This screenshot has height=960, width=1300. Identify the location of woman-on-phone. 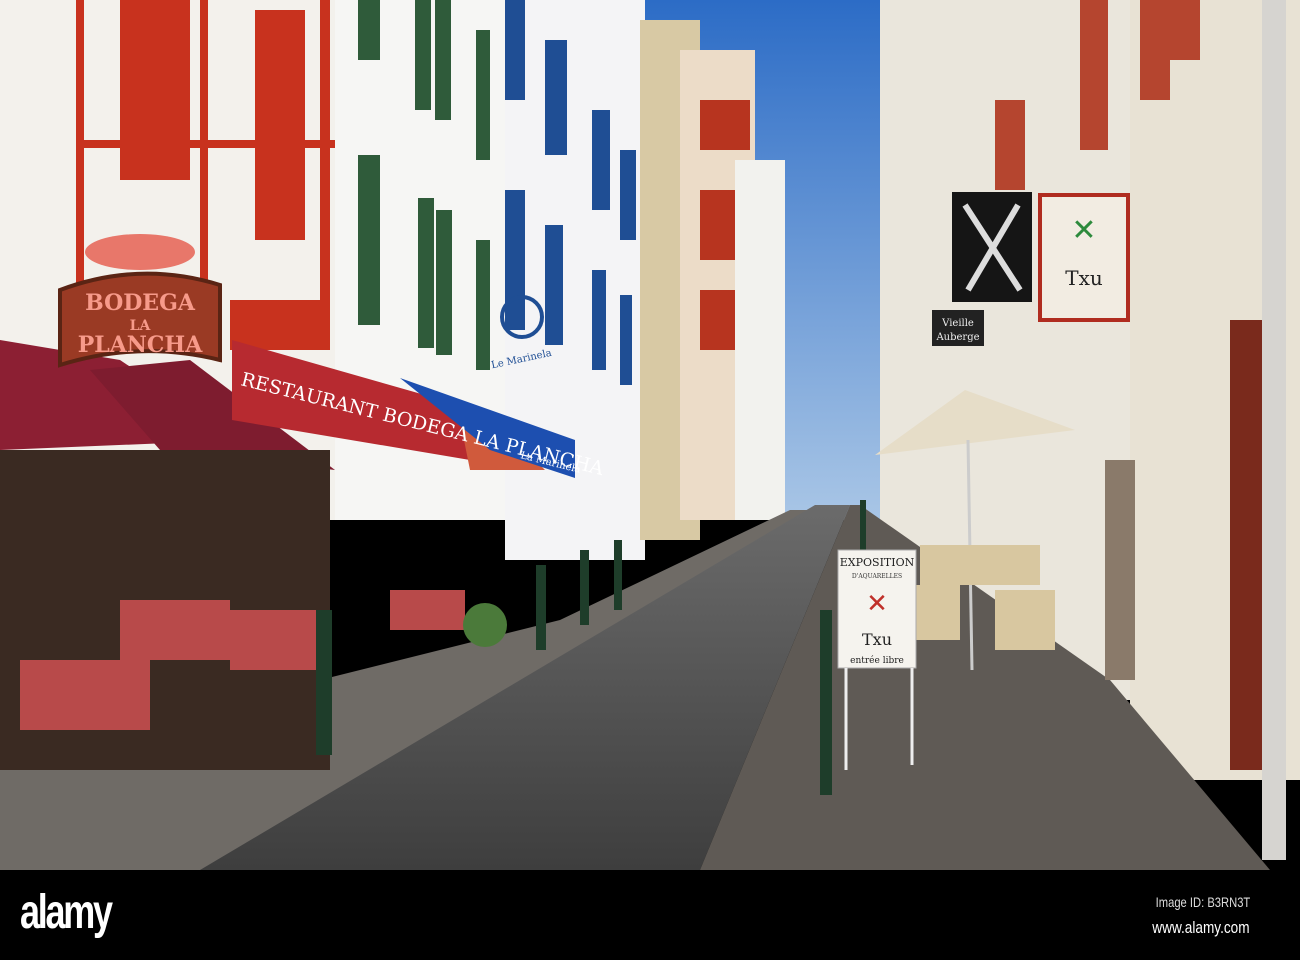
(1120, 570).